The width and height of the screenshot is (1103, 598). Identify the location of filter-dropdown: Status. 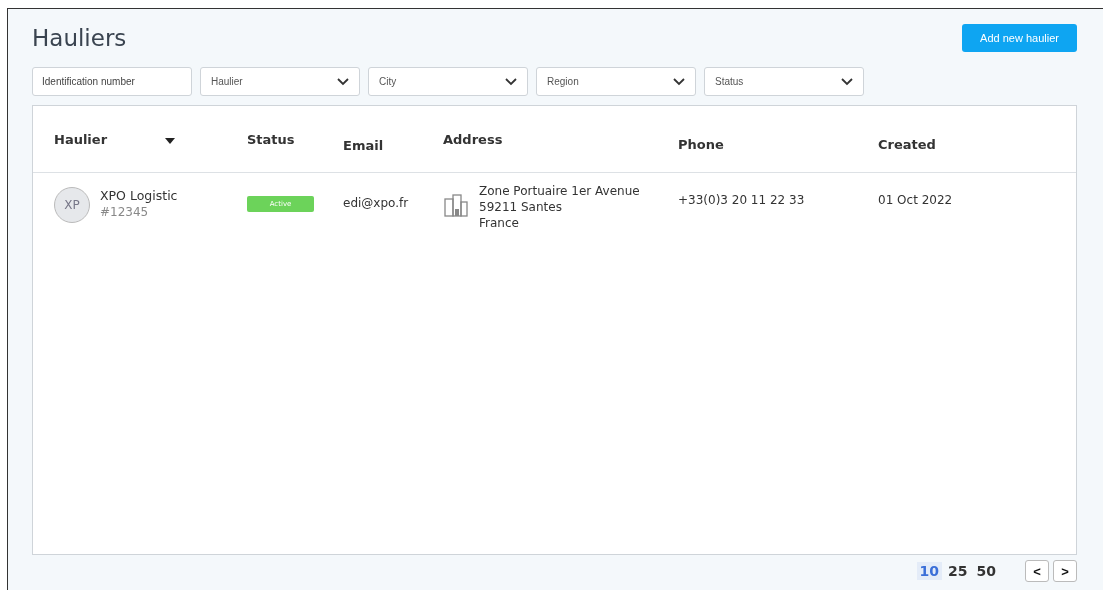
(784, 81).